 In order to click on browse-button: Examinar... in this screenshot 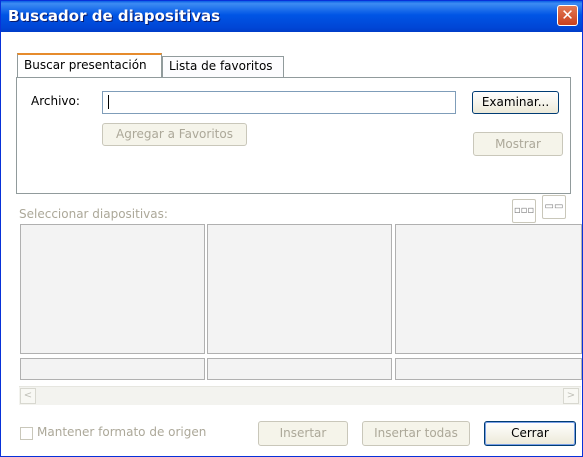, I will do `click(515, 102)`.